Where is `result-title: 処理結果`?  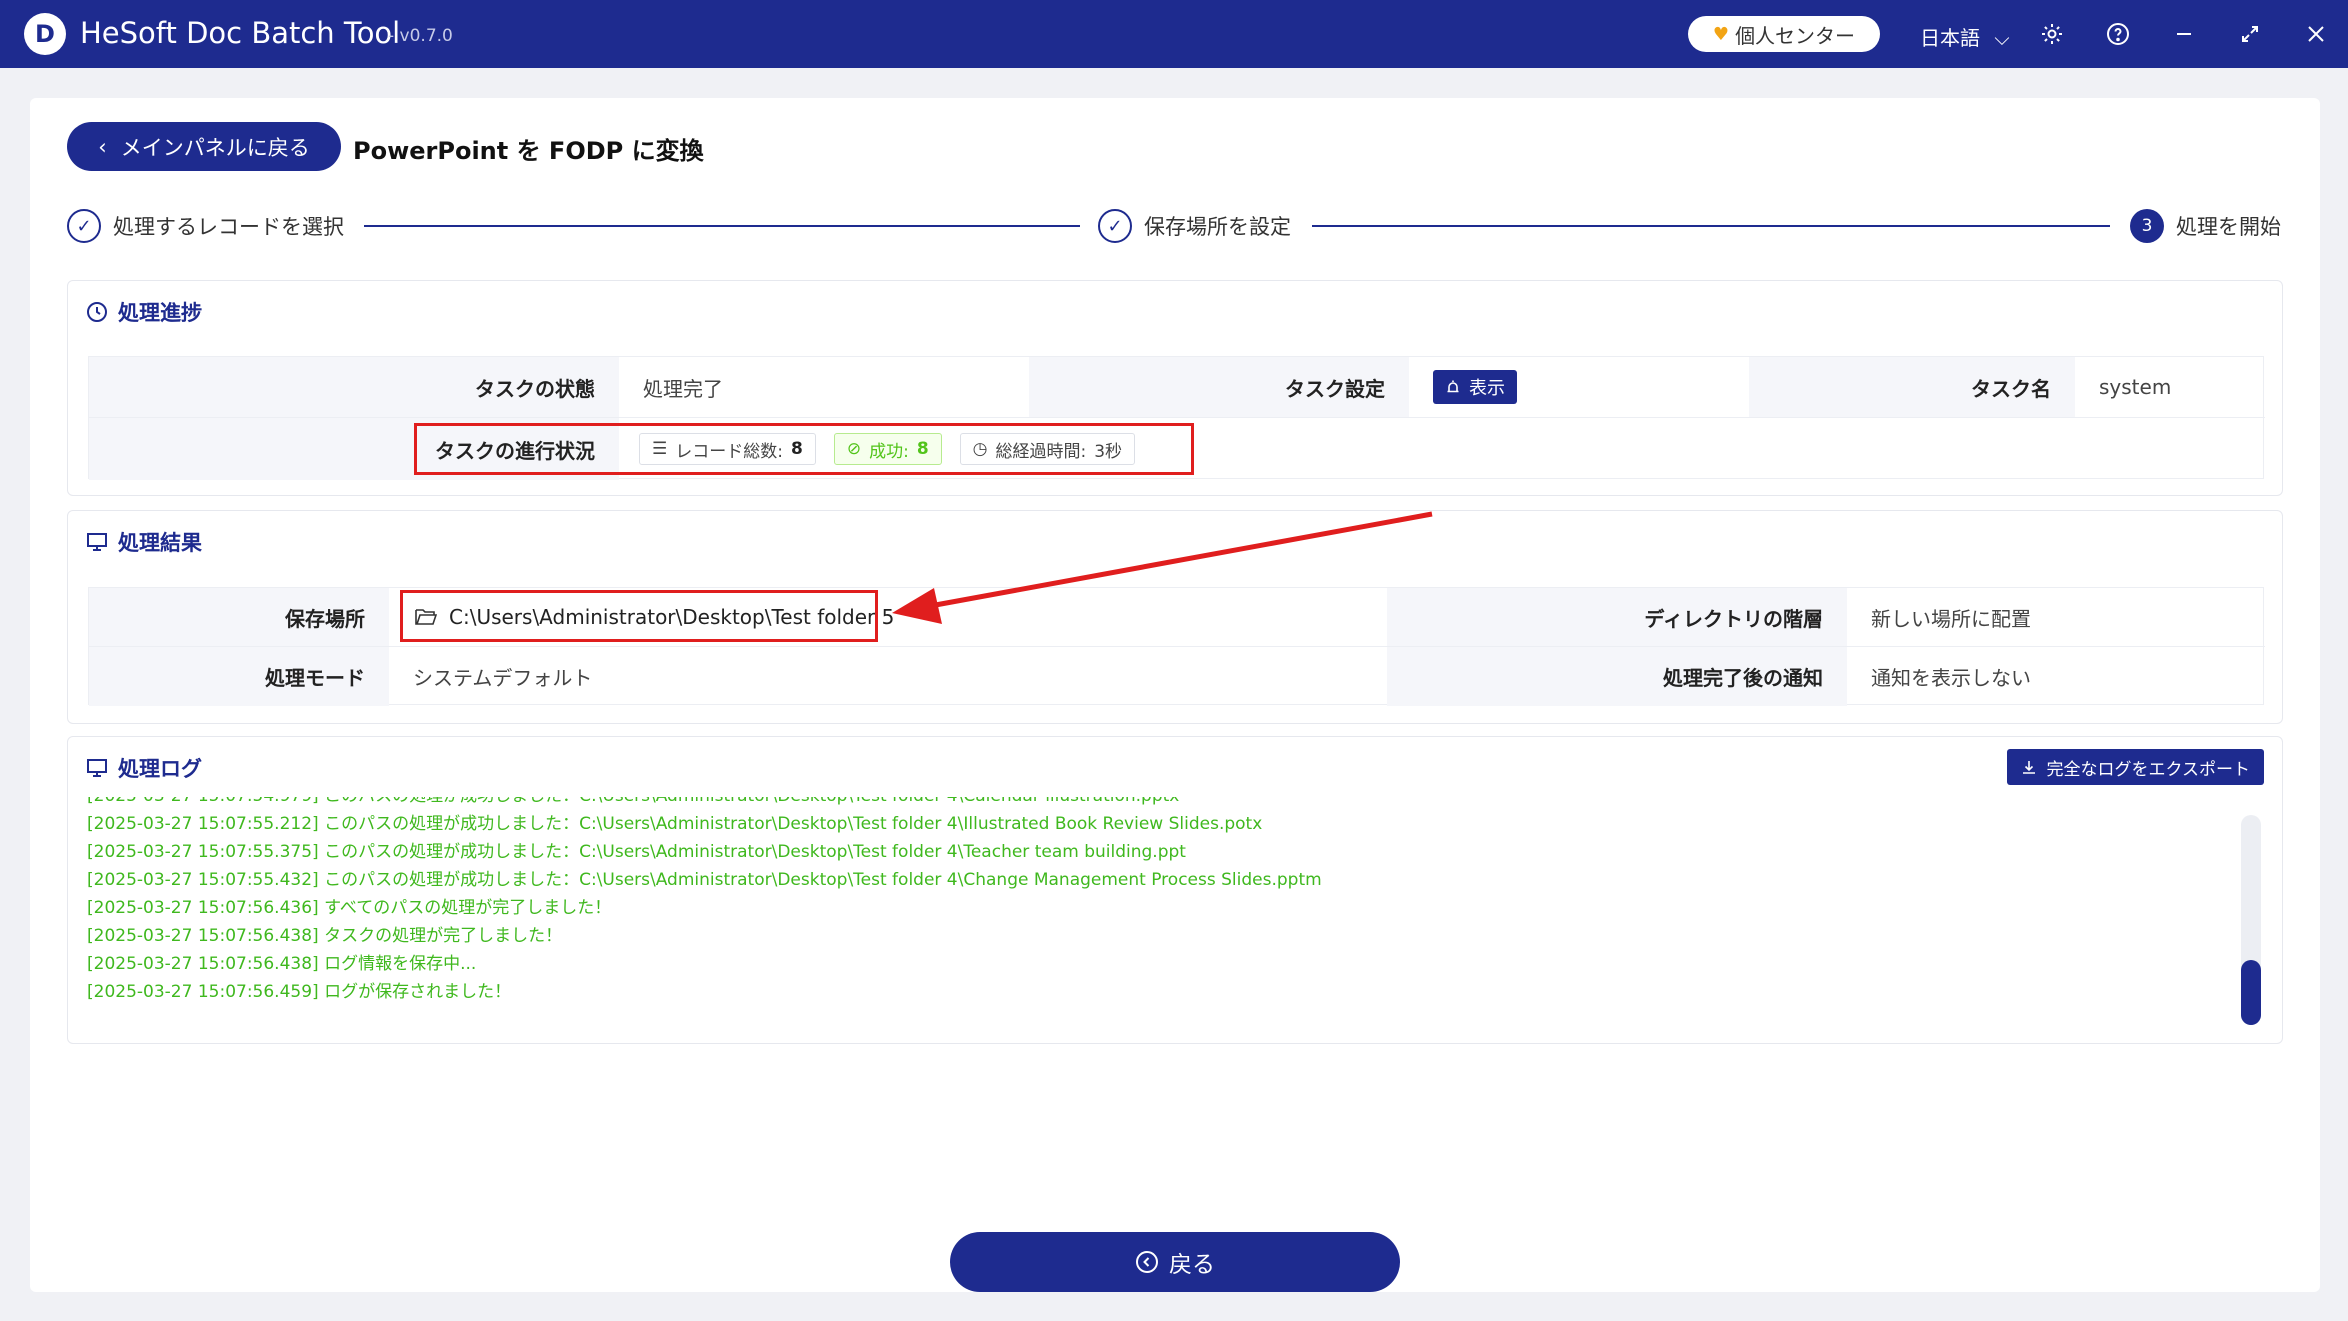 result-title: 処理結果 is located at coordinates (160, 543).